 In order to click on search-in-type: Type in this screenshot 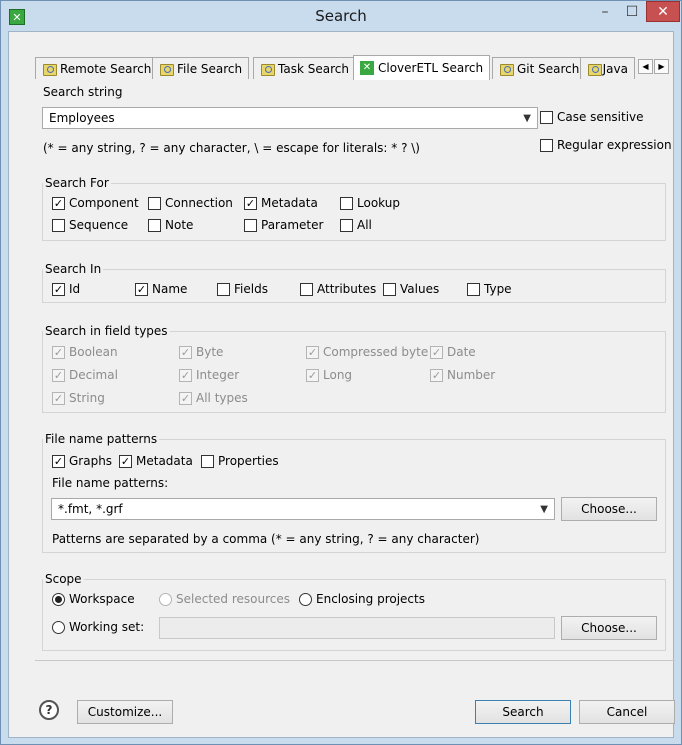, I will do `click(489, 289)`.